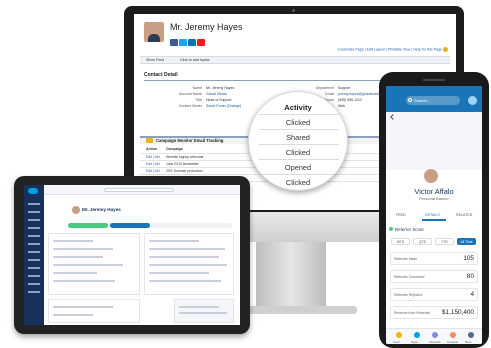 This screenshot has height=348, width=491. I want to click on metric-row: Referrals Rejected 4, so click(434, 294).